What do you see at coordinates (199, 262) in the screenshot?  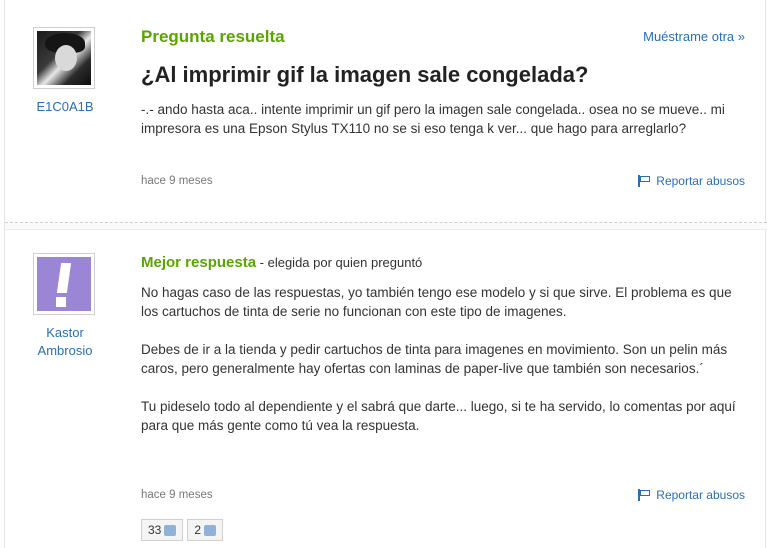 I see `best-answer-label: Mejor respuesta` at bounding box center [199, 262].